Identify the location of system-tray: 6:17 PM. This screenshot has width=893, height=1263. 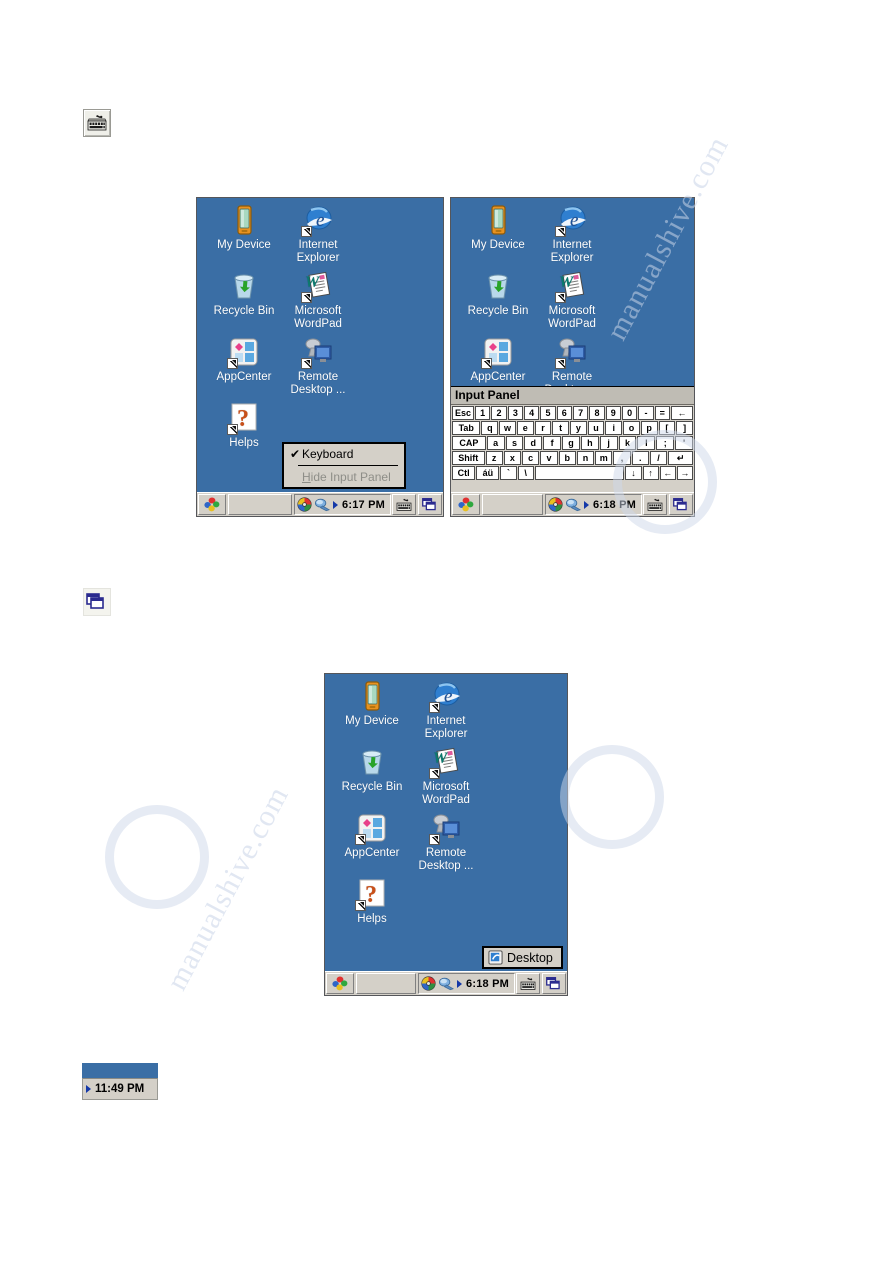
(342, 504).